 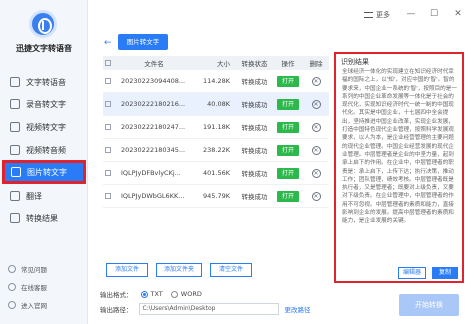 I want to click on app-logo-icon, so click(x=43, y=24).